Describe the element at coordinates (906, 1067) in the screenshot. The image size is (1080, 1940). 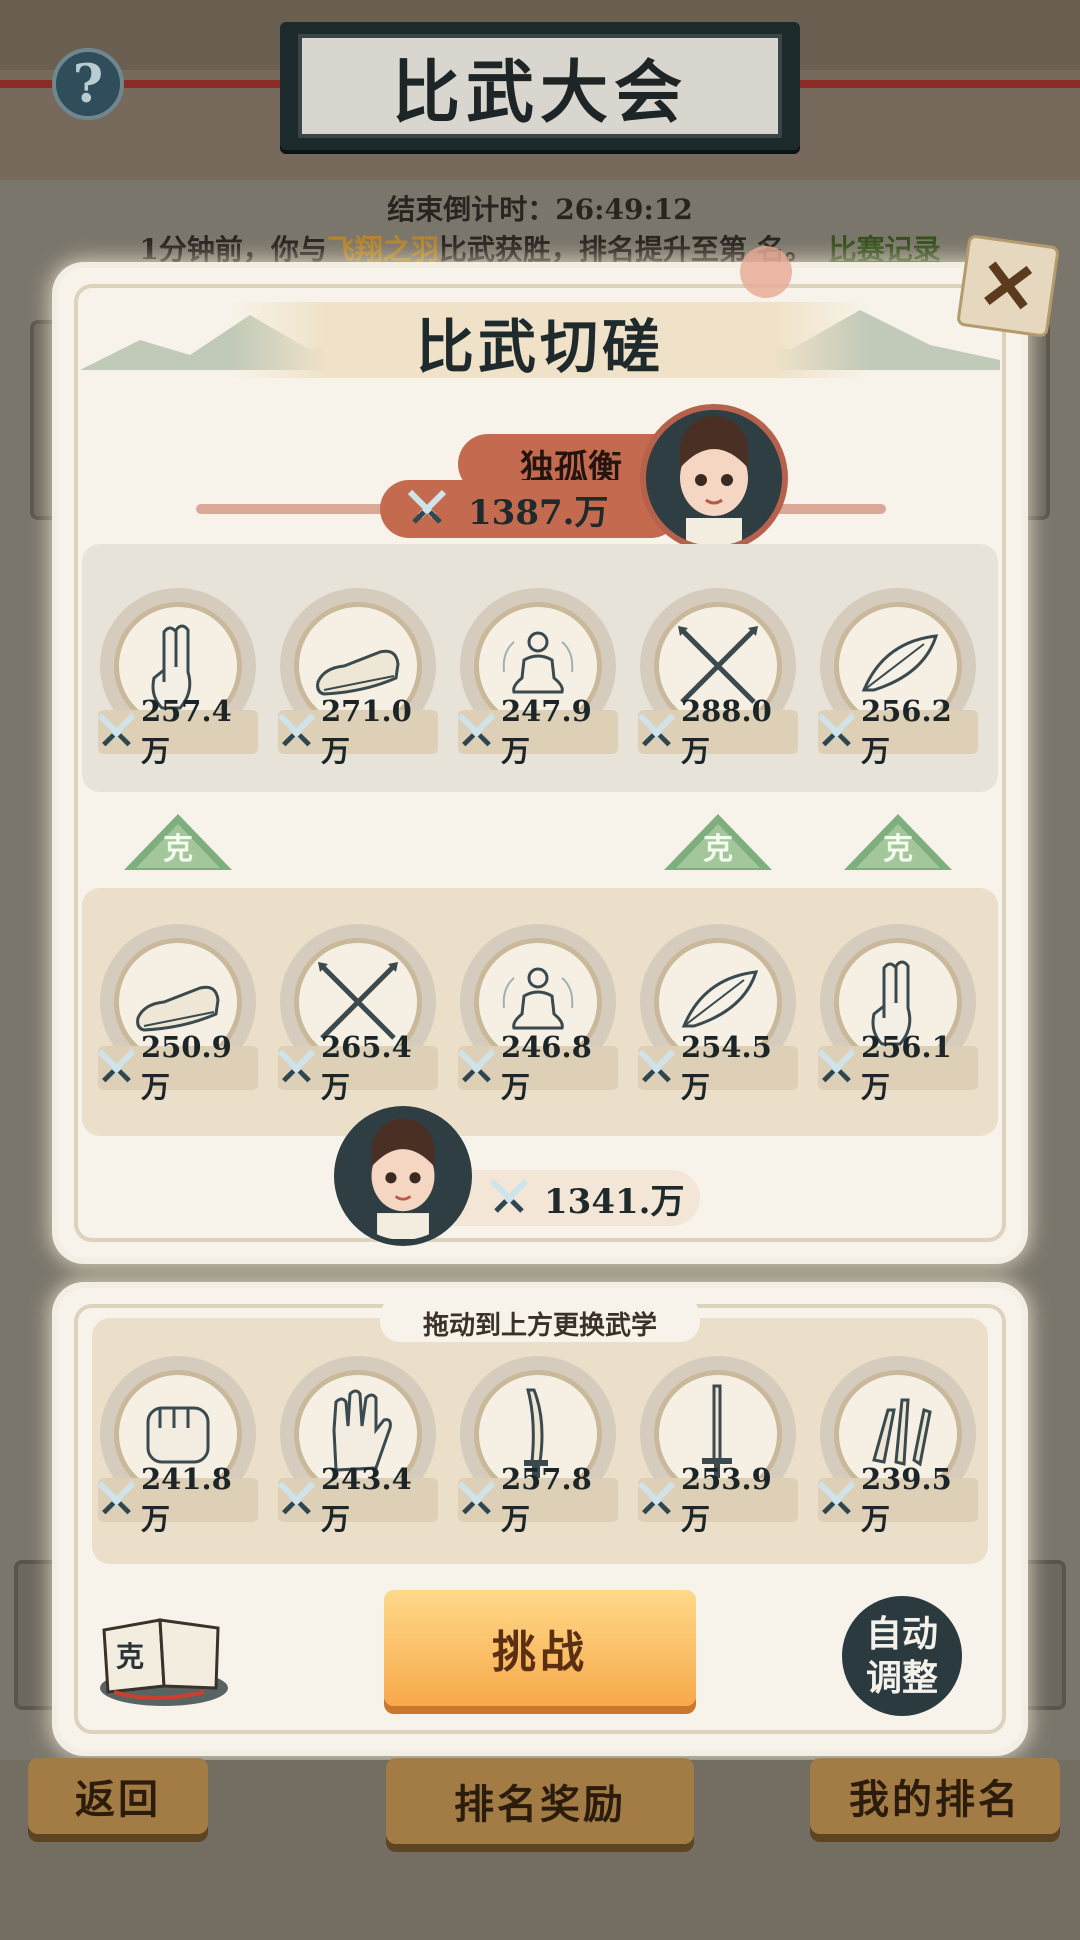
I see `skill-power-value: 256.1万` at that location.